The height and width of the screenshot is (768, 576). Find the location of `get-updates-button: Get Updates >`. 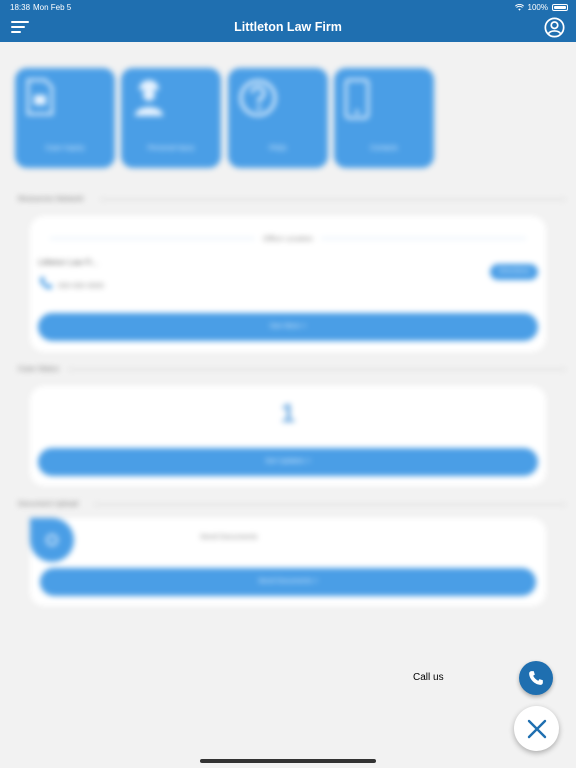

get-updates-button: Get Updates > is located at coordinates (288, 462).